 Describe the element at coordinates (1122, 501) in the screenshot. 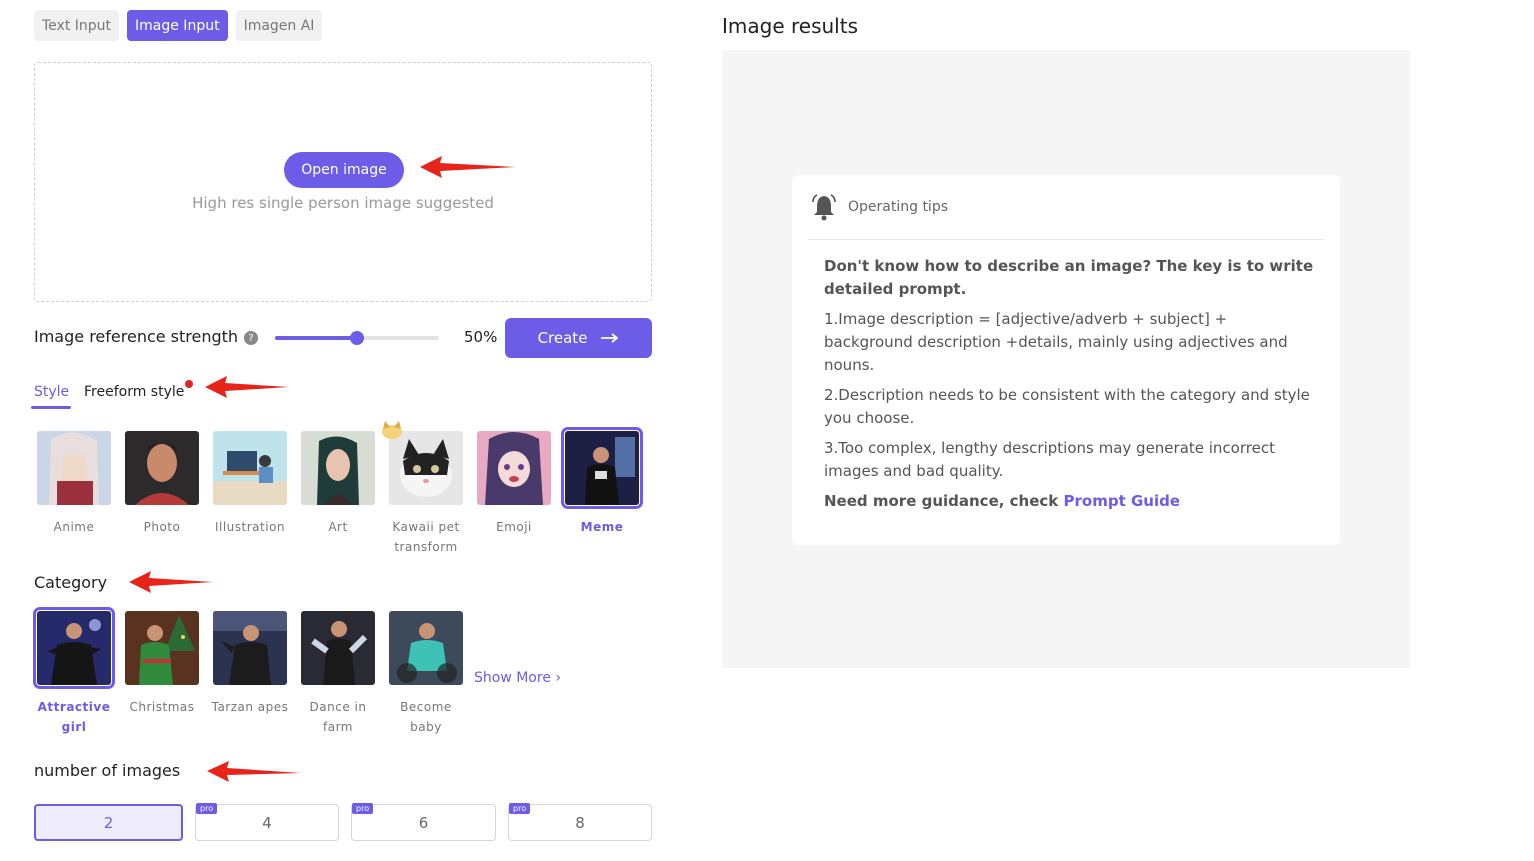

I see `prompt-guide-link: Prompt Guide` at that location.